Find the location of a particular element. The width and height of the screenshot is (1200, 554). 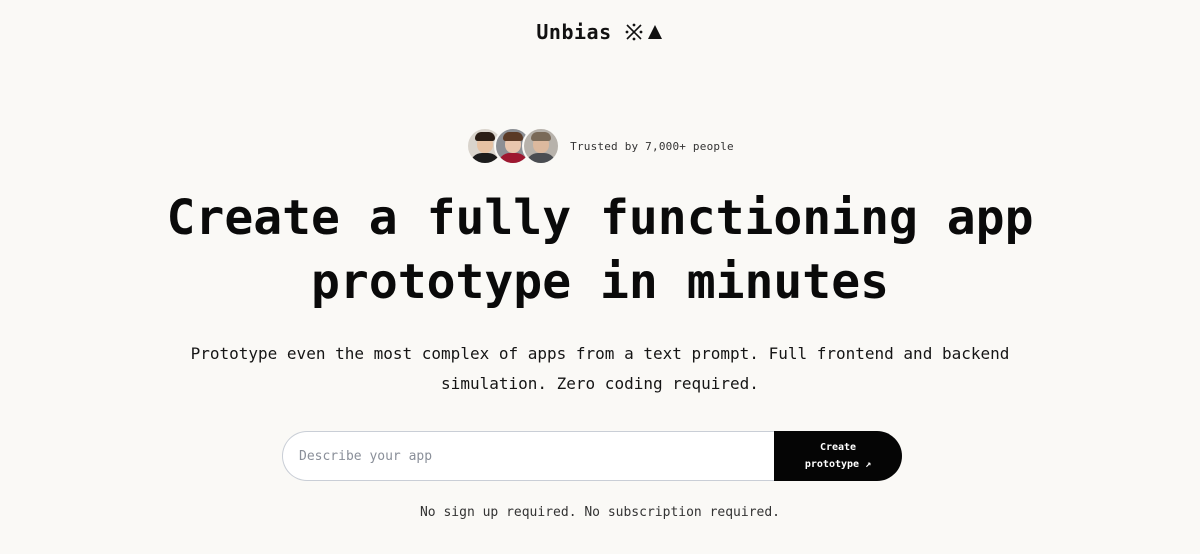

avatar-group is located at coordinates (513, 146).